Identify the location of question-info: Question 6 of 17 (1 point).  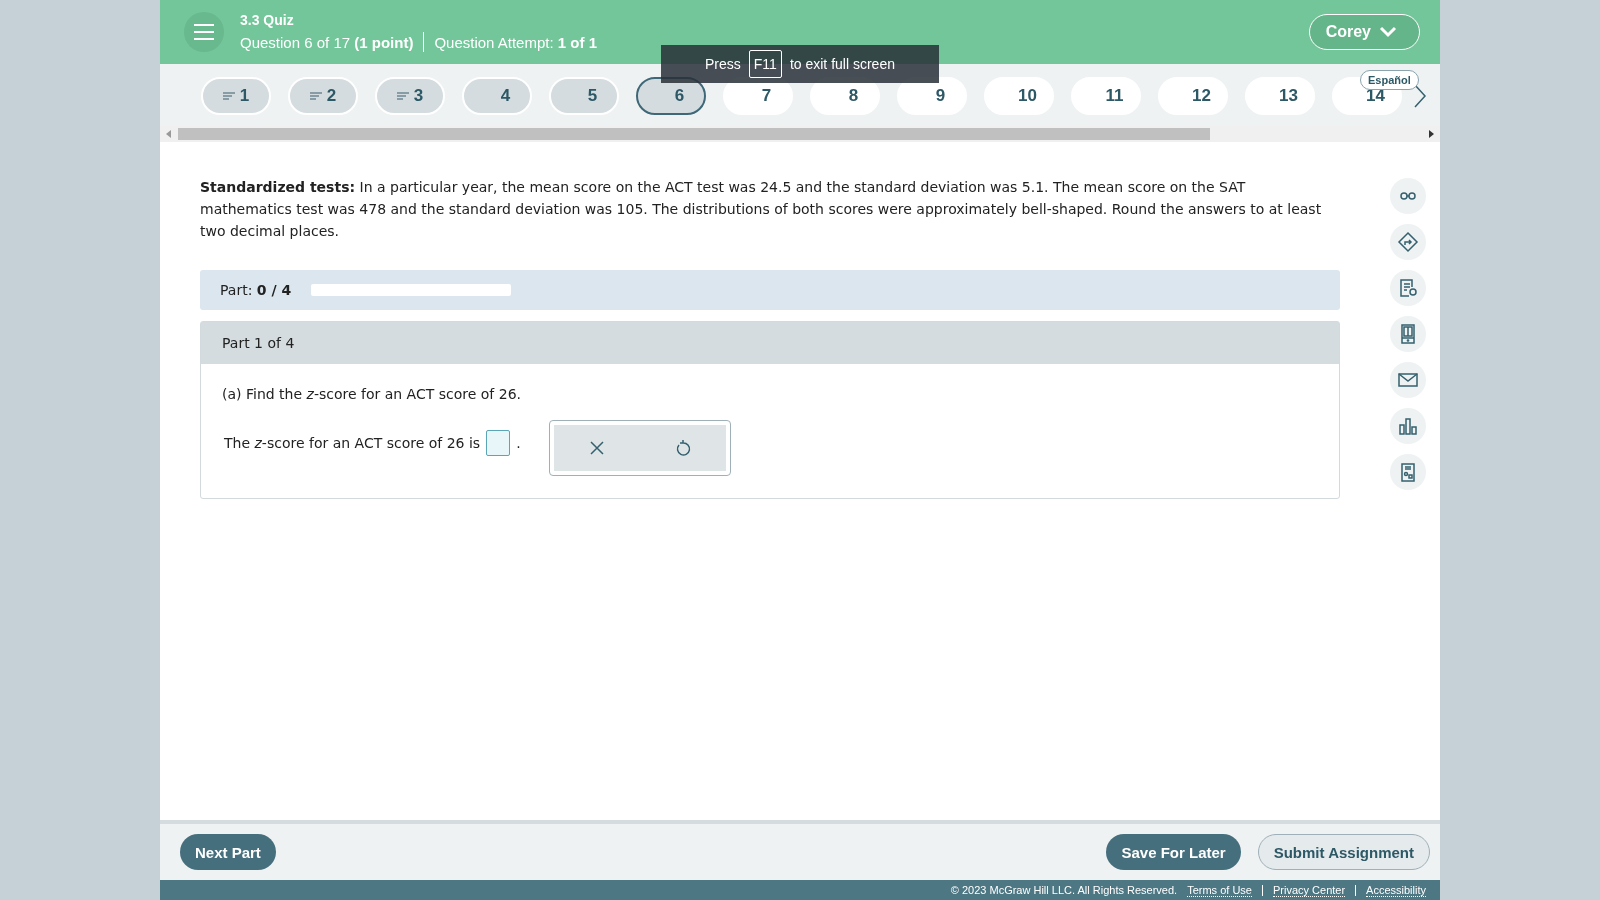
(327, 42).